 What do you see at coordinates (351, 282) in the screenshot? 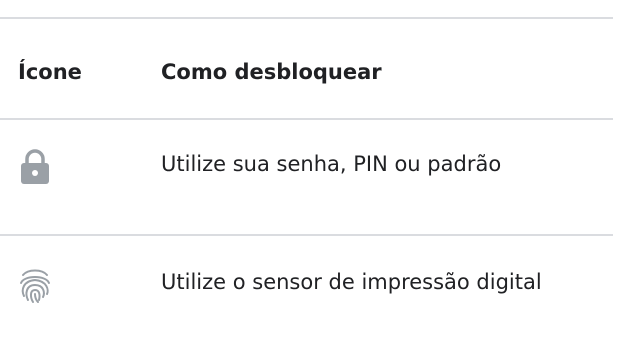
I see `row-text: Utilize o sensor de impressão digital` at bounding box center [351, 282].